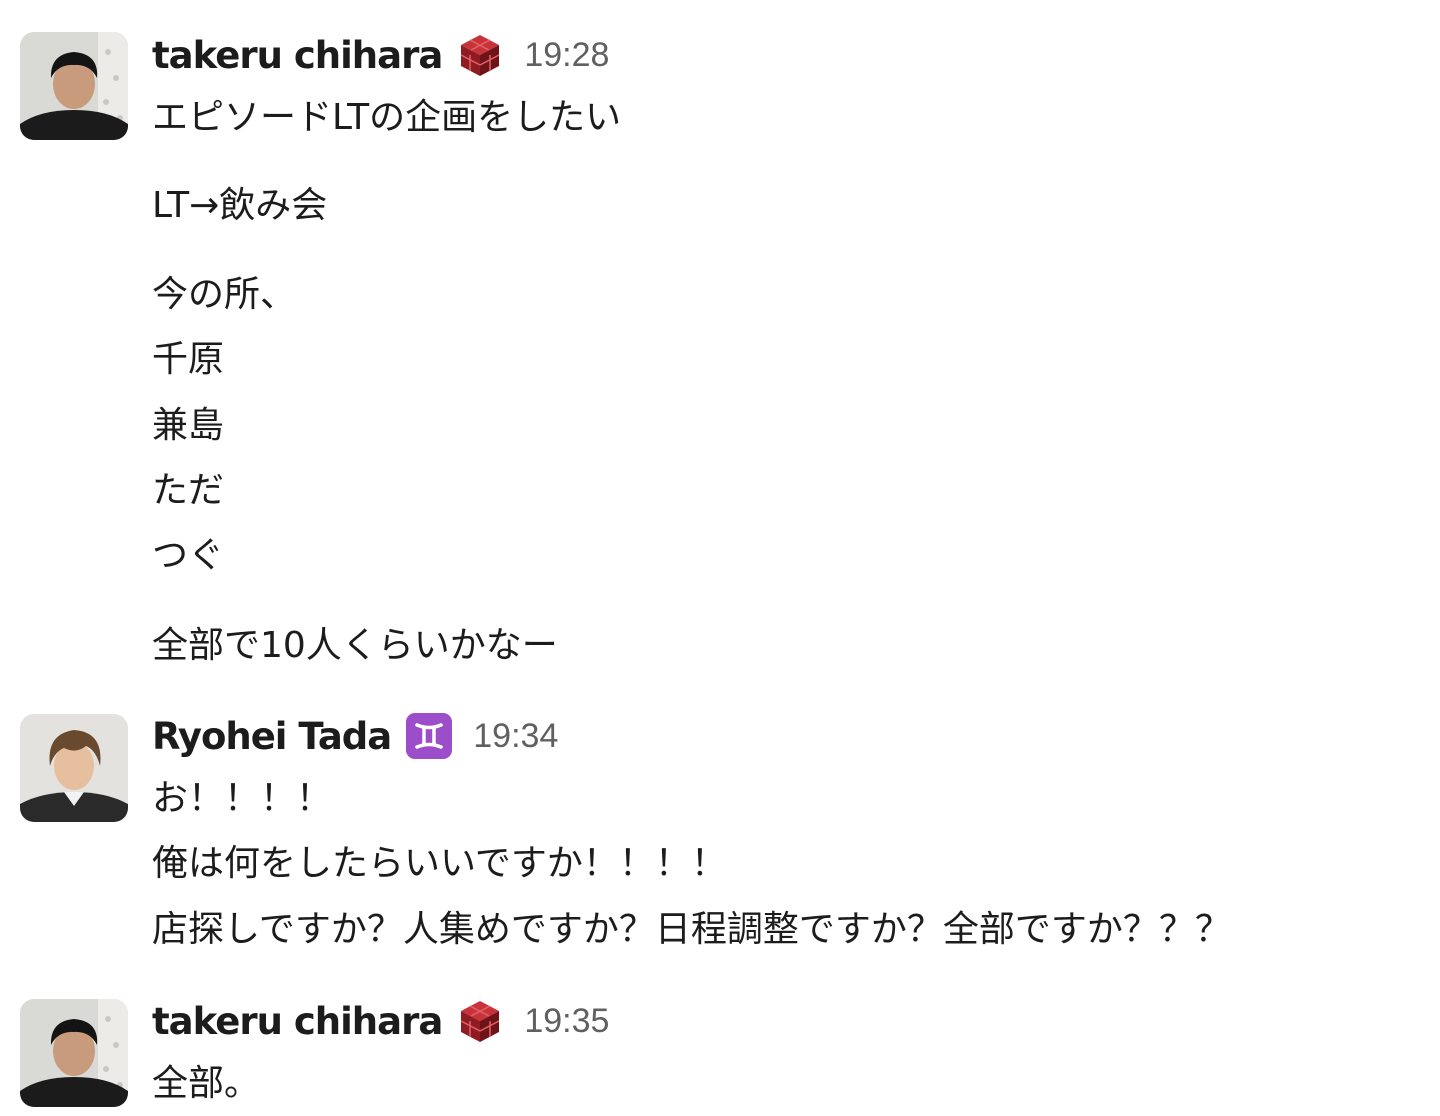  I want to click on author-name: Ryohei Tada, so click(272, 736).